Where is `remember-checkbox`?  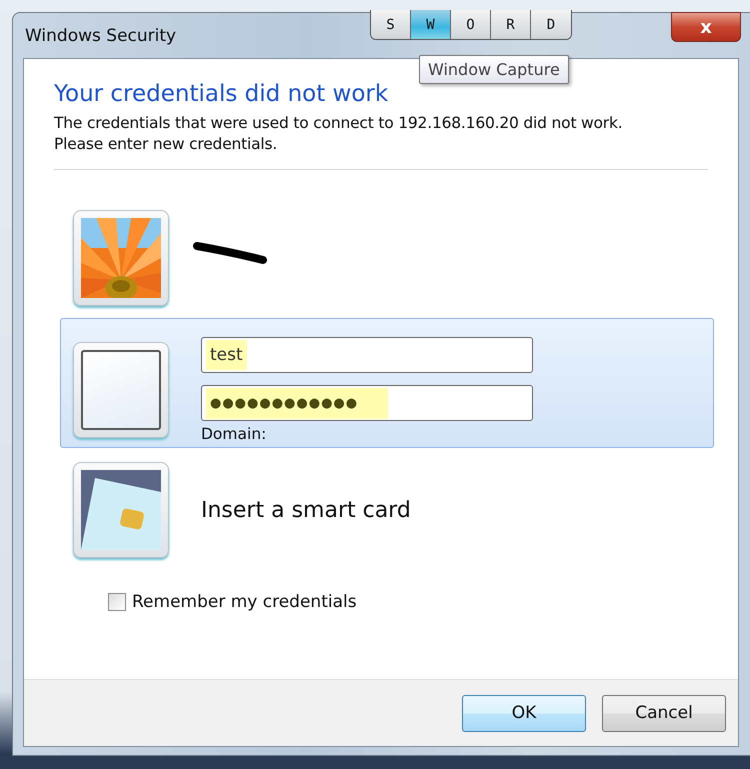 remember-checkbox is located at coordinates (117, 602).